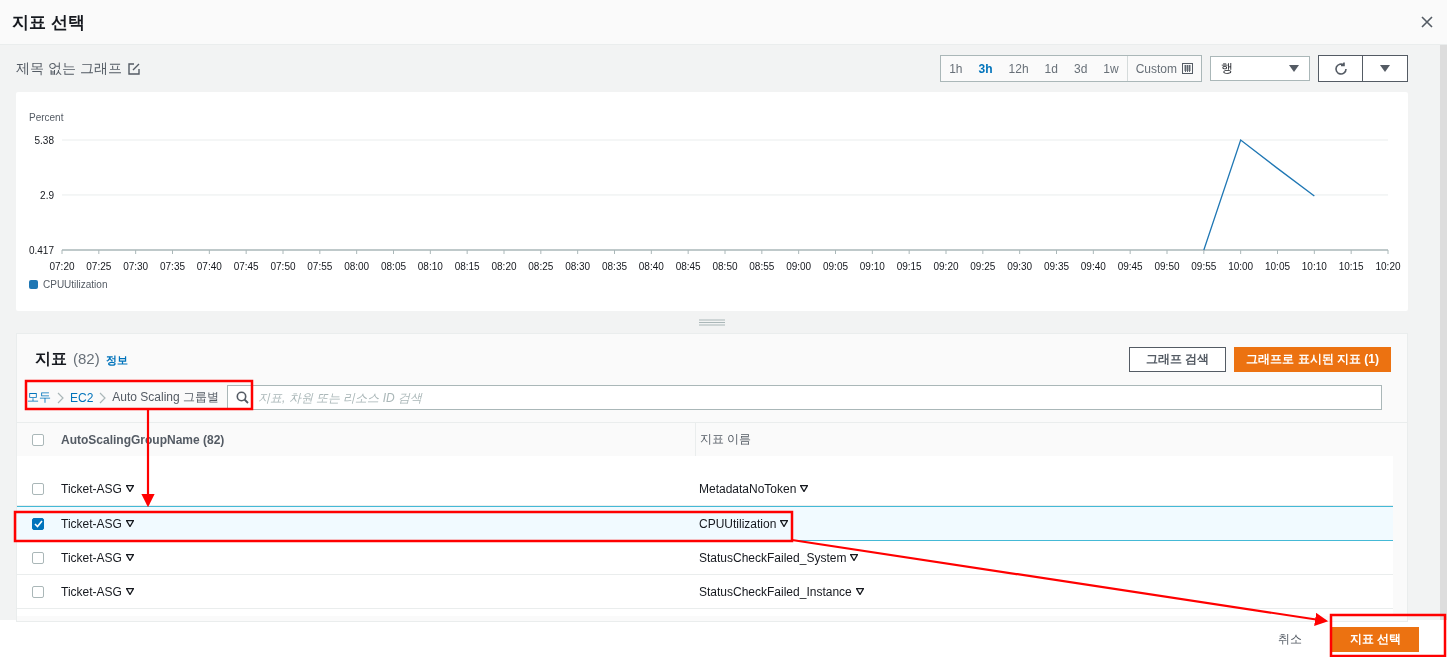 Image resolution: width=1447 pixels, height=657 pixels. I want to click on search-field: 지표, 차원 또는 리소스 ID 검색, so click(804, 397).